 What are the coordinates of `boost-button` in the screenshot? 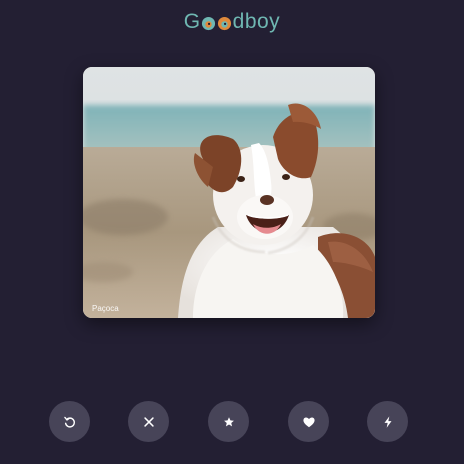 It's located at (387, 421).